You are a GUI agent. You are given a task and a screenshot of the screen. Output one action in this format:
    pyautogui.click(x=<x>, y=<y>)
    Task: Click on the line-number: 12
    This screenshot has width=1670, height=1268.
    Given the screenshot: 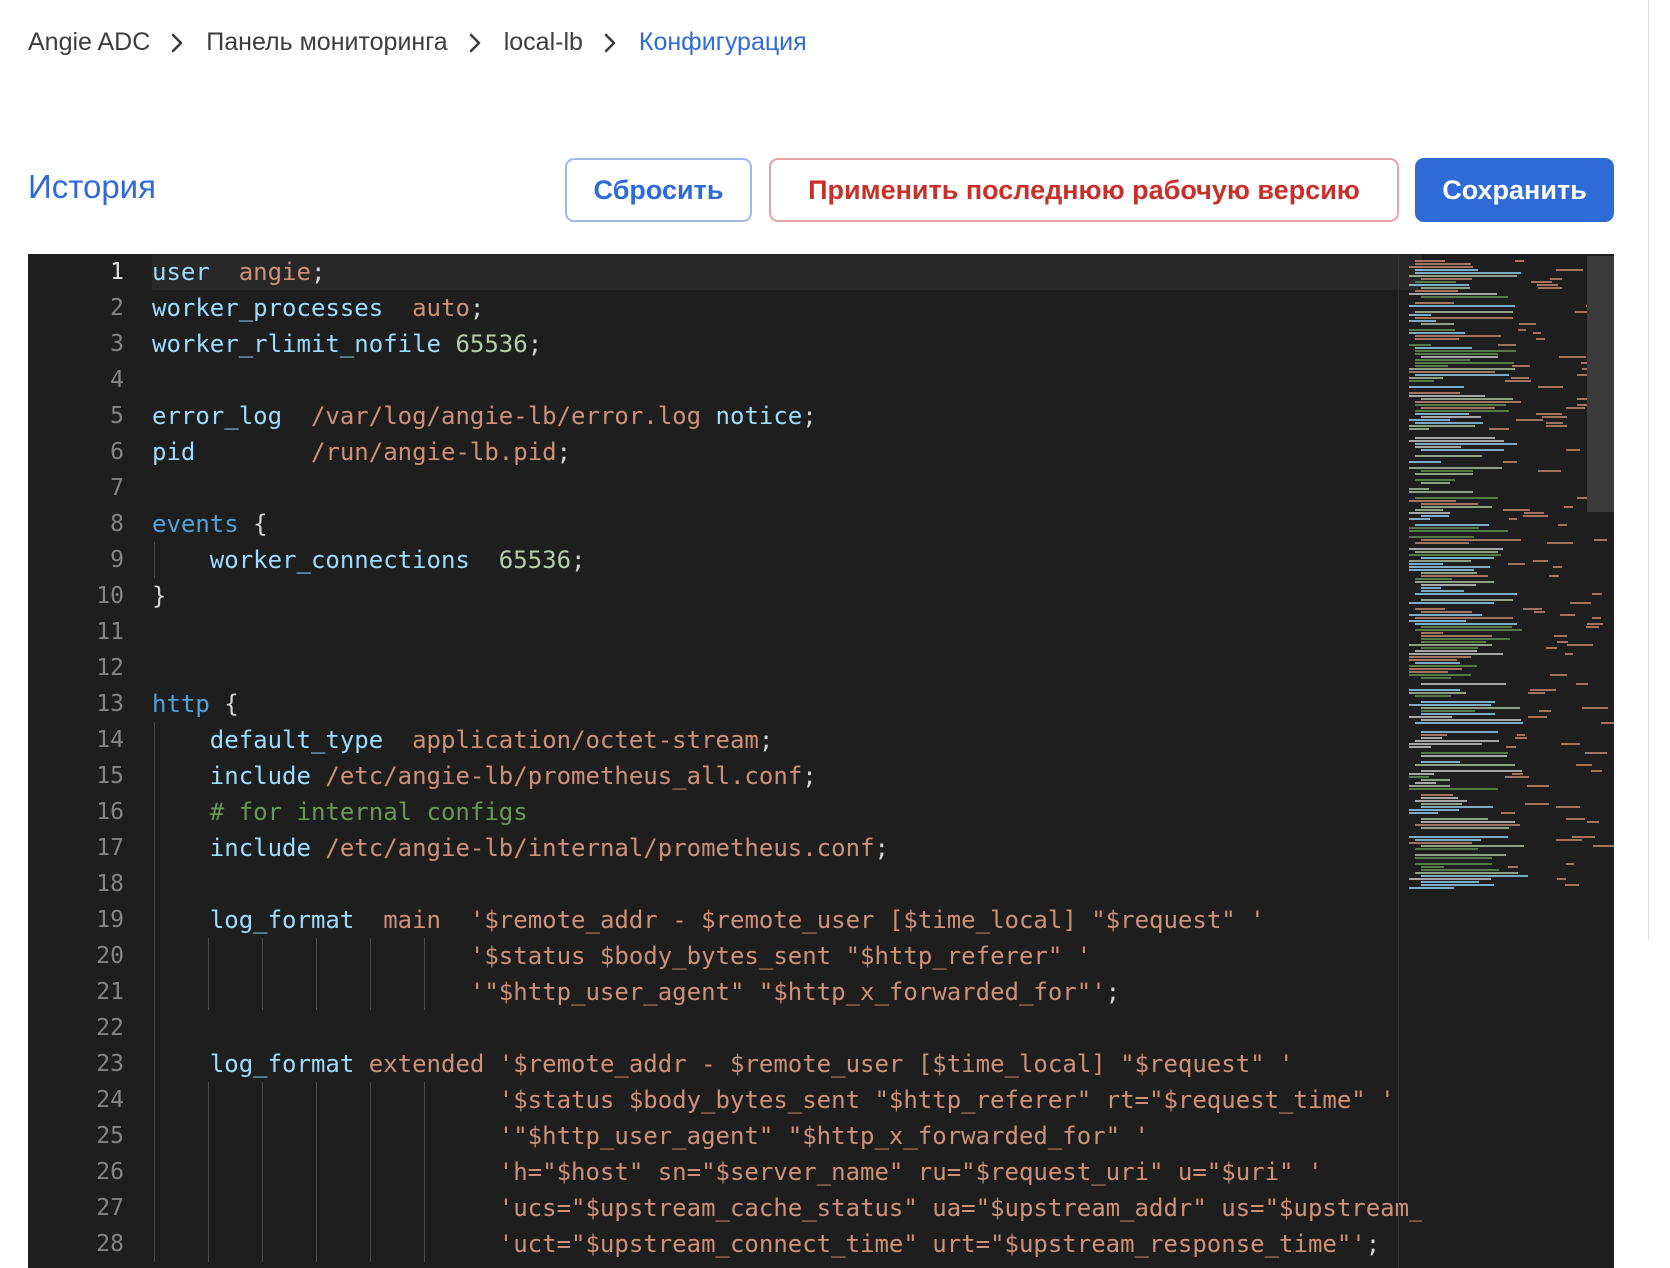 What is the action you would take?
    pyautogui.click(x=110, y=668)
    